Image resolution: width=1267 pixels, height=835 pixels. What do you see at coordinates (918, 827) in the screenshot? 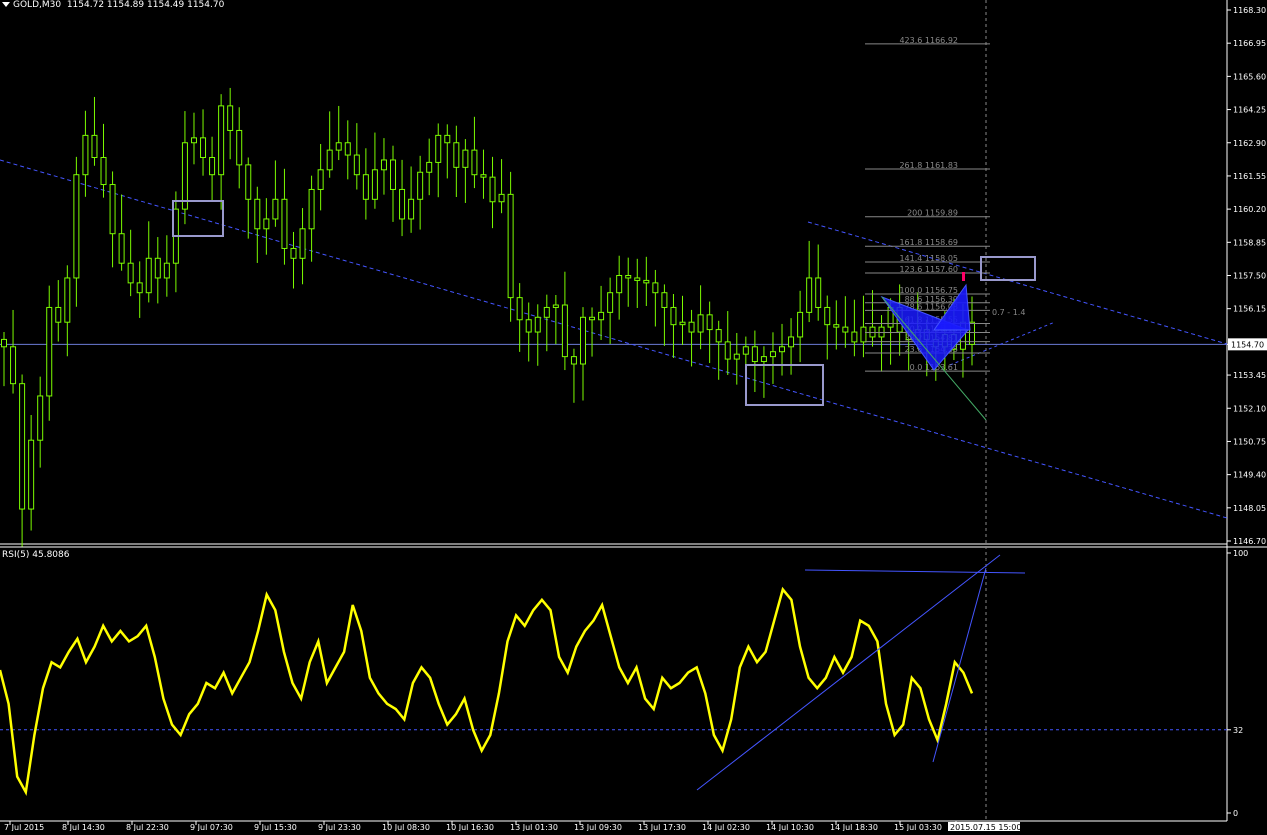
I see `time-tick-label: 15 Jul 03:30` at bounding box center [918, 827].